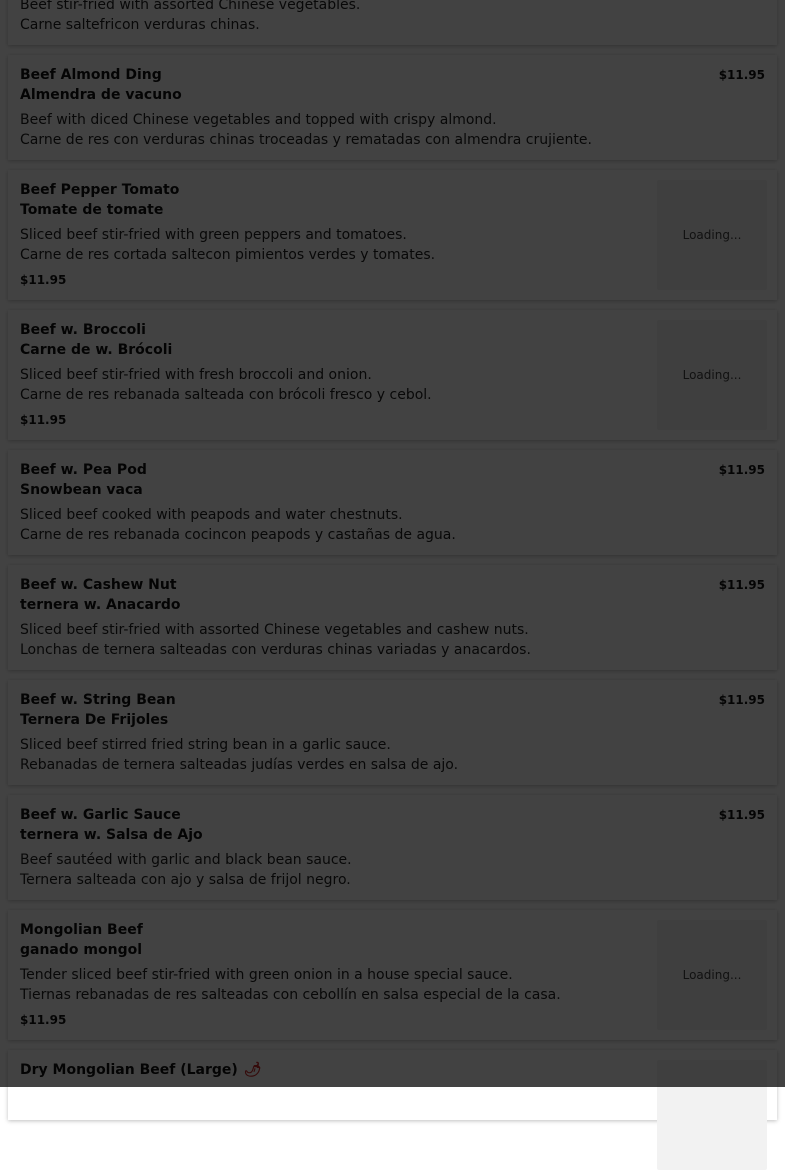 This screenshot has height=1170, width=785. I want to click on item-description-es: Carne saltefricon verduras chinas., so click(140, 25).